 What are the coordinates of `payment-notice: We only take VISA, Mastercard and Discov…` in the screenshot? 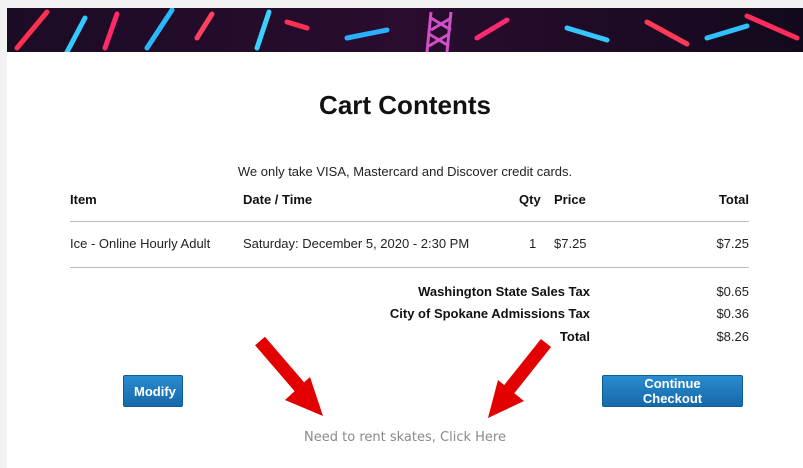 It's located at (405, 171).